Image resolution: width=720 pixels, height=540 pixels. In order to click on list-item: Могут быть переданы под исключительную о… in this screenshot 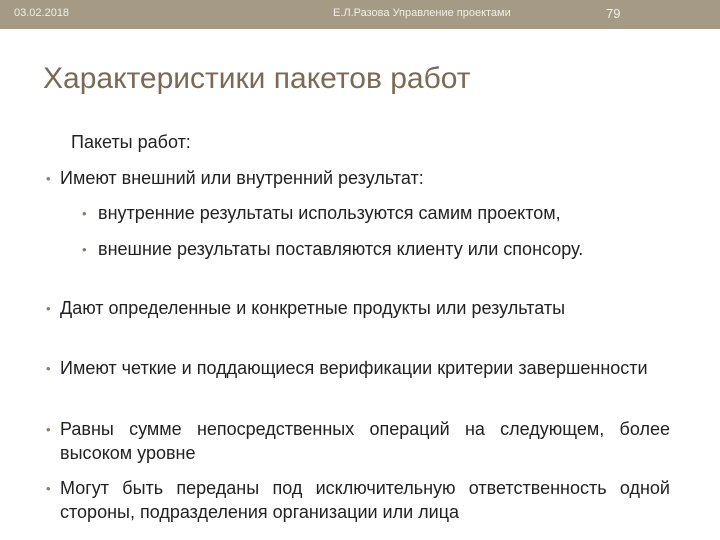, I will do `click(365, 500)`.